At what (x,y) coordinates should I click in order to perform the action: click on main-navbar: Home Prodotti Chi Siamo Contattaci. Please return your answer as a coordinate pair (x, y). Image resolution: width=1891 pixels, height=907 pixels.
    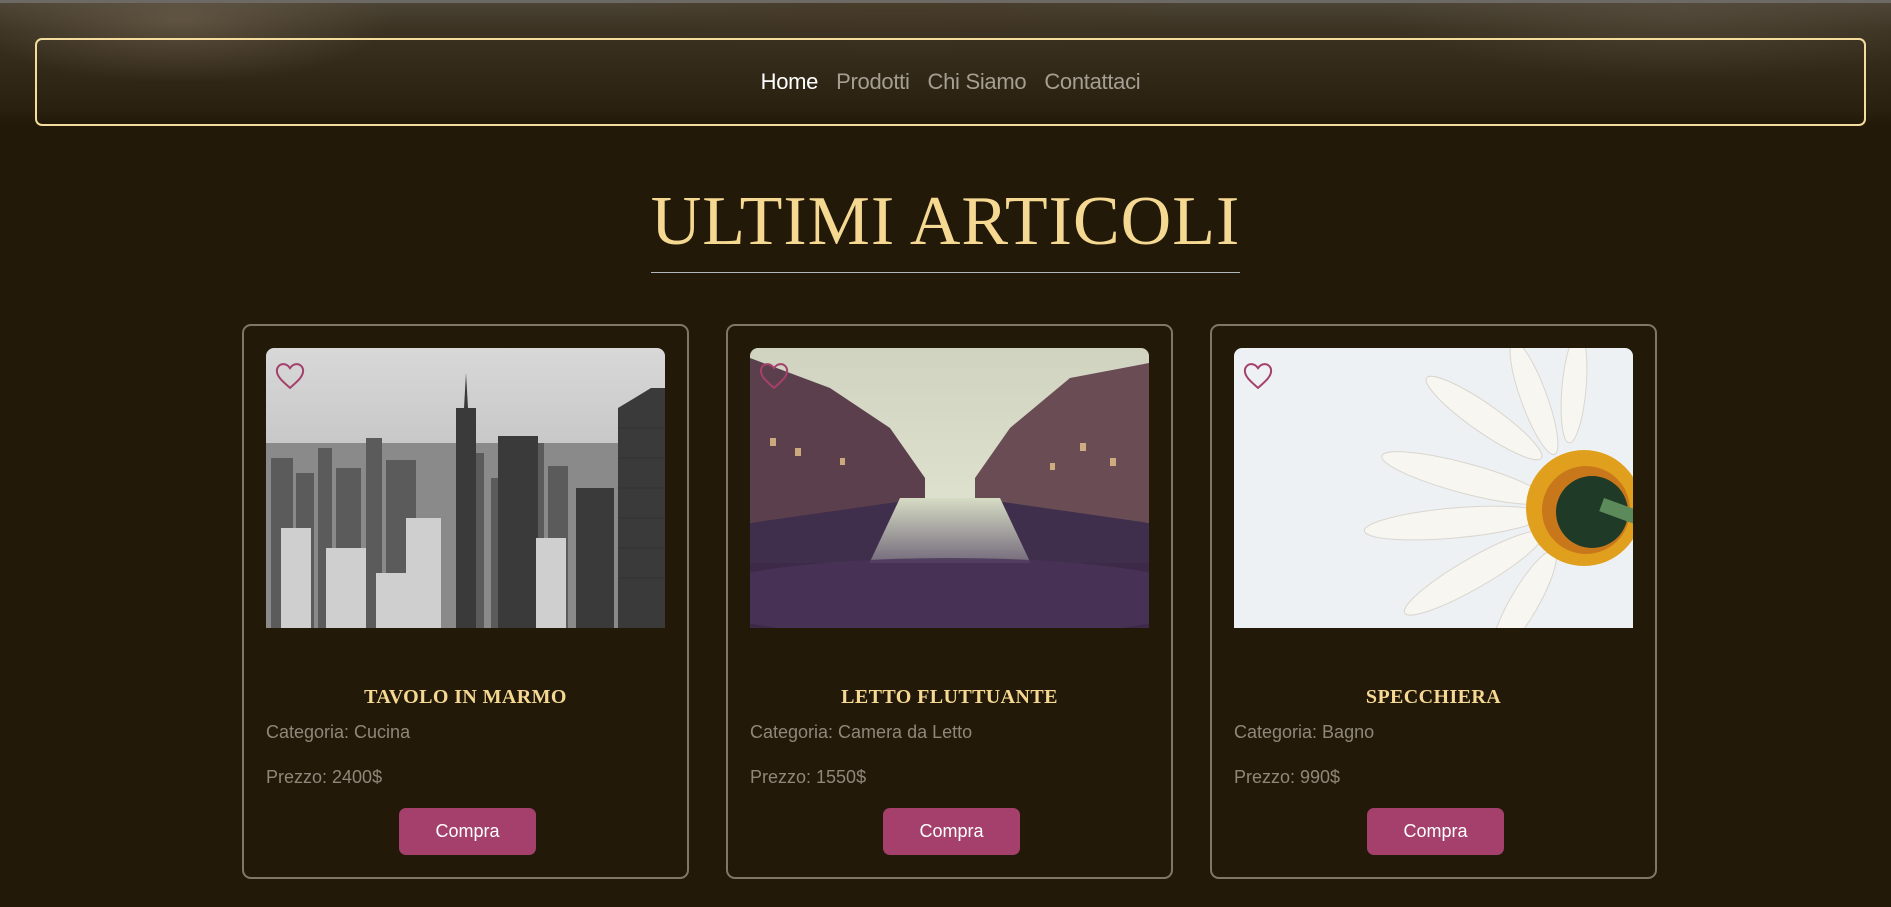
    Looking at the image, I should click on (950, 82).